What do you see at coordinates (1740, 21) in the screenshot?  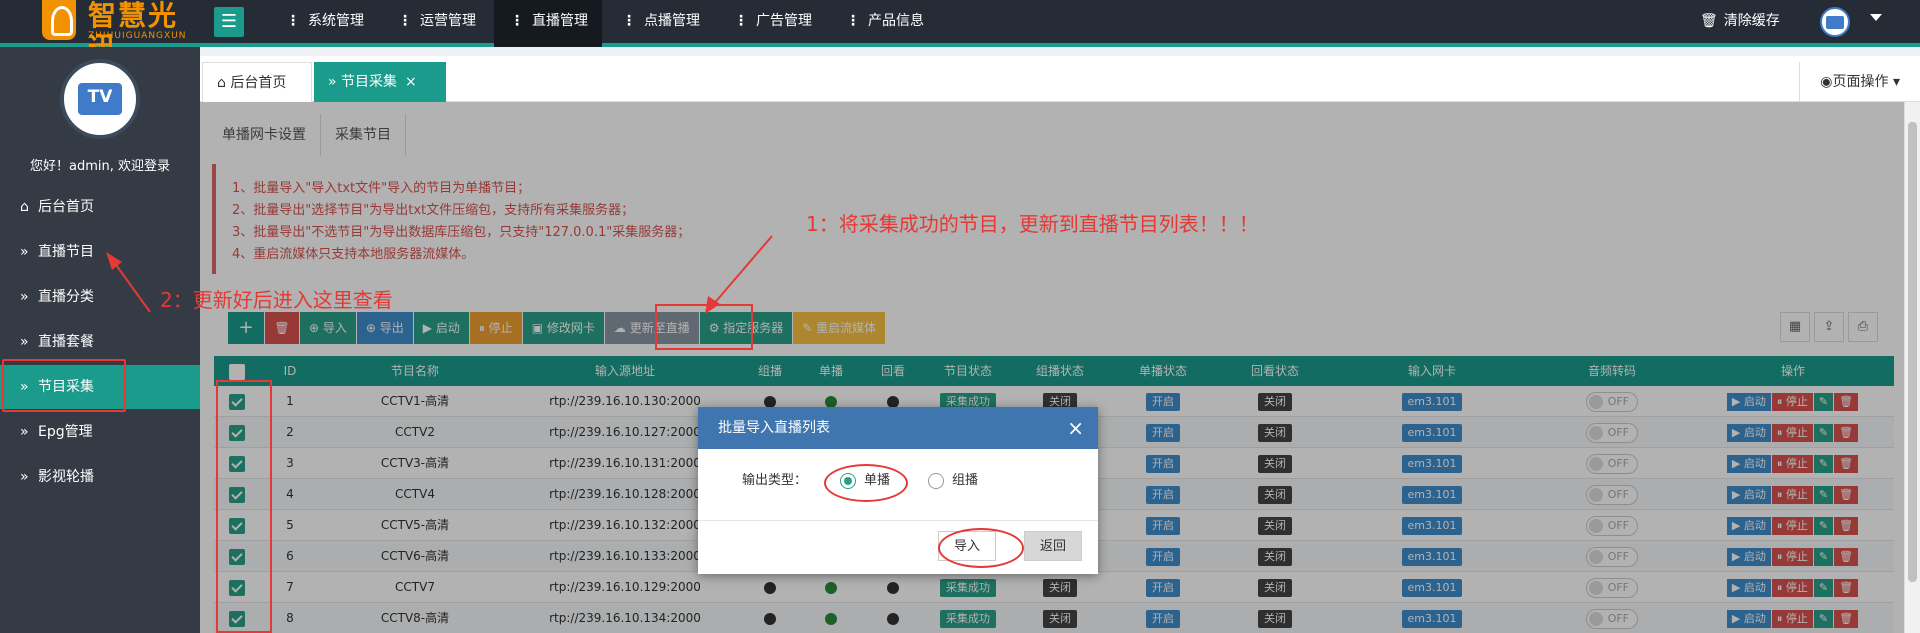 I see `clear-cache-button: 🗑 清除缓存` at bounding box center [1740, 21].